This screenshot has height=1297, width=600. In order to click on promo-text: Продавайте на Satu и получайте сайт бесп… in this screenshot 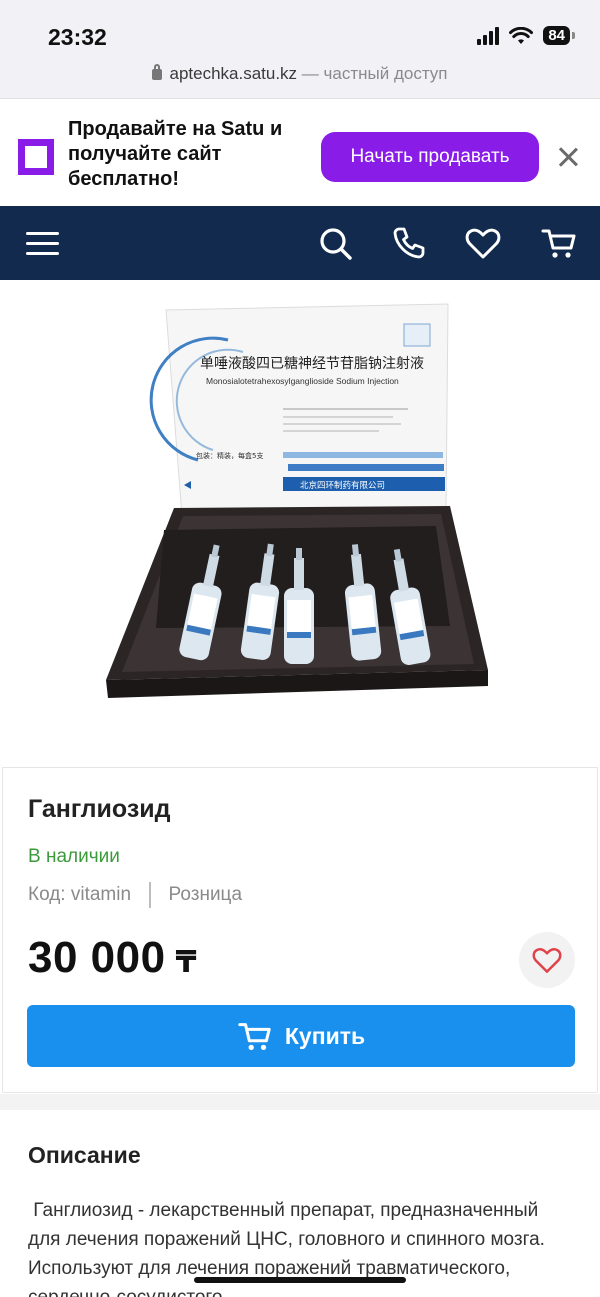, I will do `click(175, 154)`.